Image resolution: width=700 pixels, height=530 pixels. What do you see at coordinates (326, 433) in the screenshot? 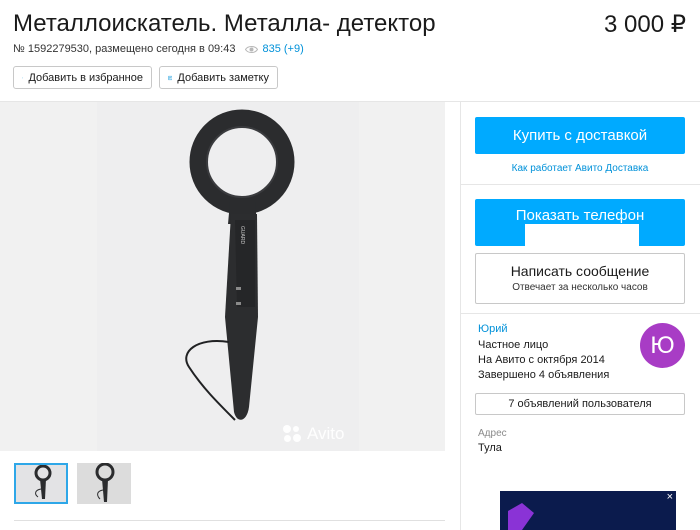
I see `avito-watermark-text: Avito` at bounding box center [326, 433].